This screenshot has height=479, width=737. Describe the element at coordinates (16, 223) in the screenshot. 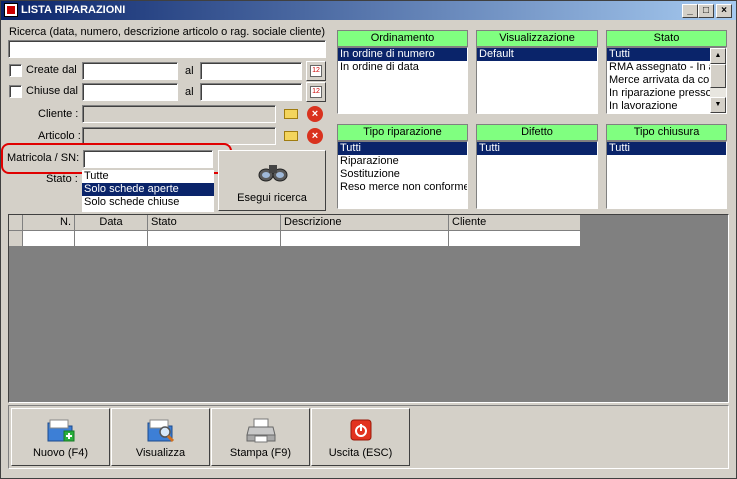

I see `grid-header-indicator` at that location.